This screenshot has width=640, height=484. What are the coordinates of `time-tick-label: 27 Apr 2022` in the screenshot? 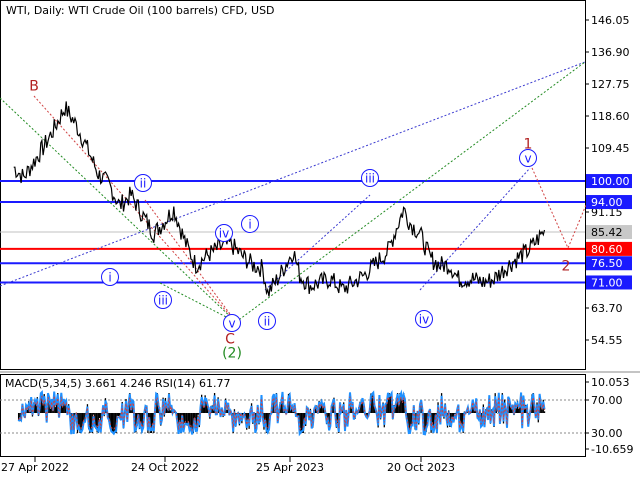 It's located at (35, 467).